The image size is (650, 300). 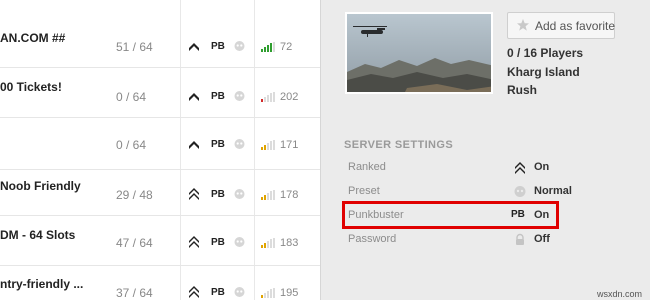 I want to click on server-players: 47 / 64, so click(x=134, y=243).